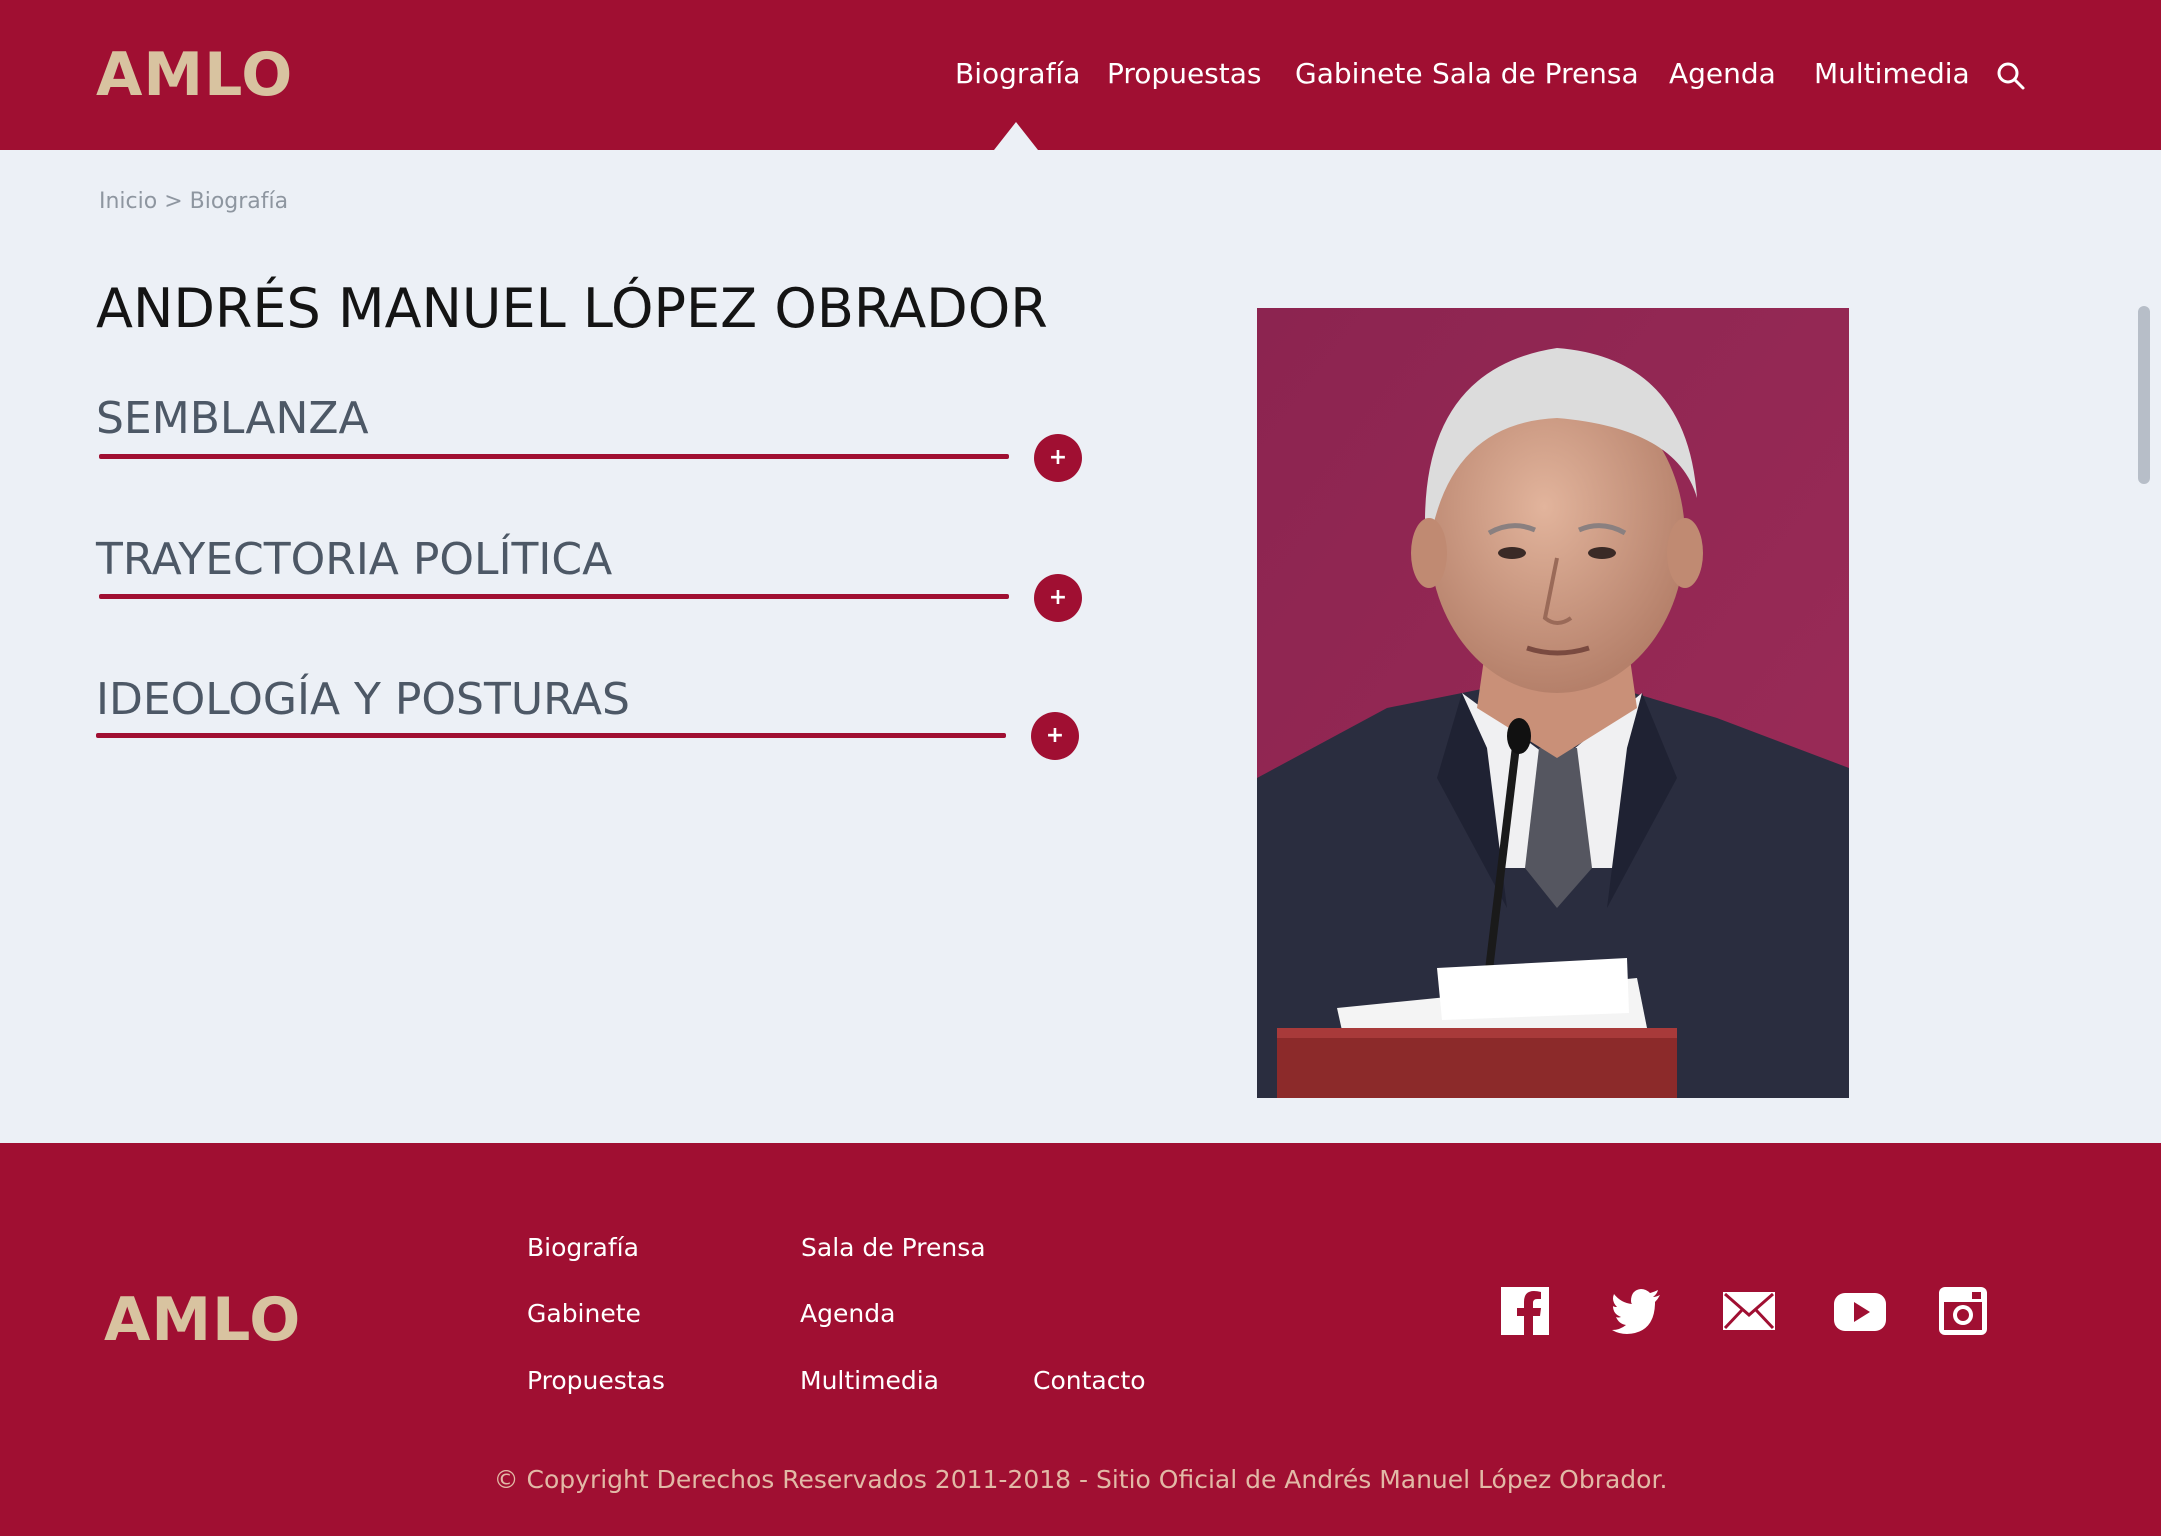 The height and width of the screenshot is (1536, 2161). I want to click on footer-link-propuestas: Propuestas, so click(596, 1381).